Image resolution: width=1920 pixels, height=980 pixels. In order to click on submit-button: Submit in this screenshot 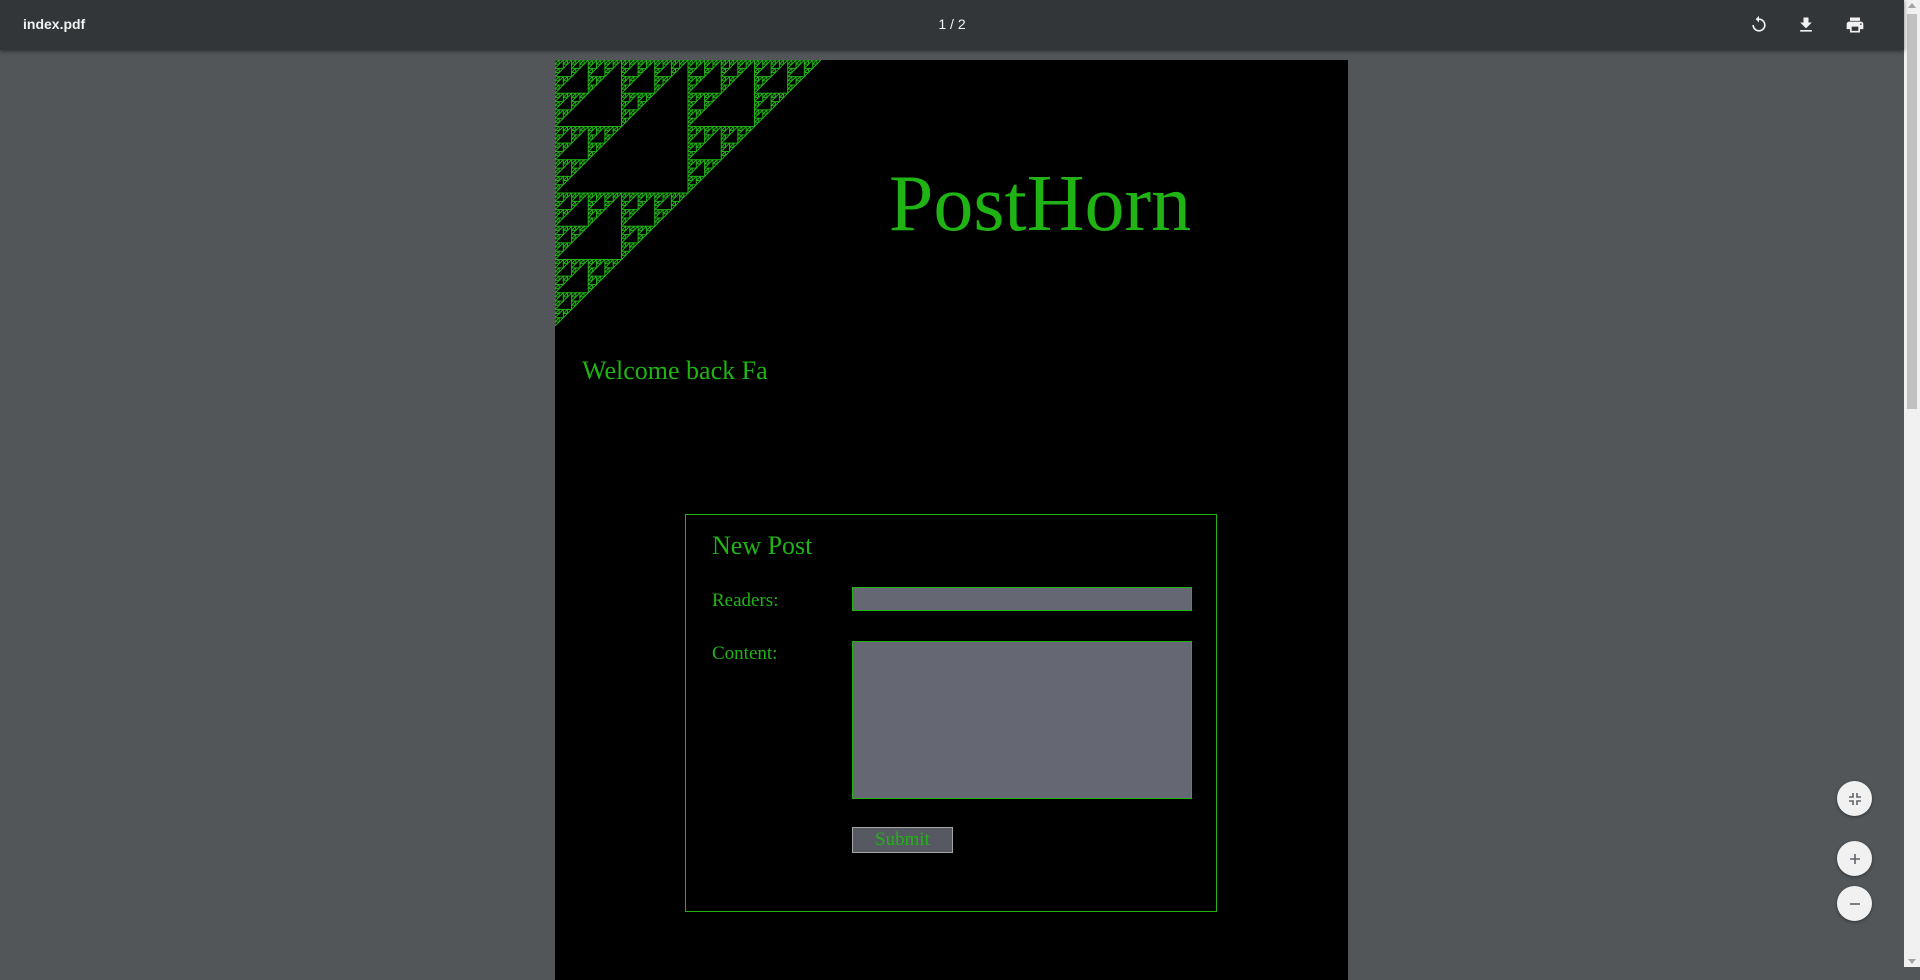, I will do `click(902, 840)`.